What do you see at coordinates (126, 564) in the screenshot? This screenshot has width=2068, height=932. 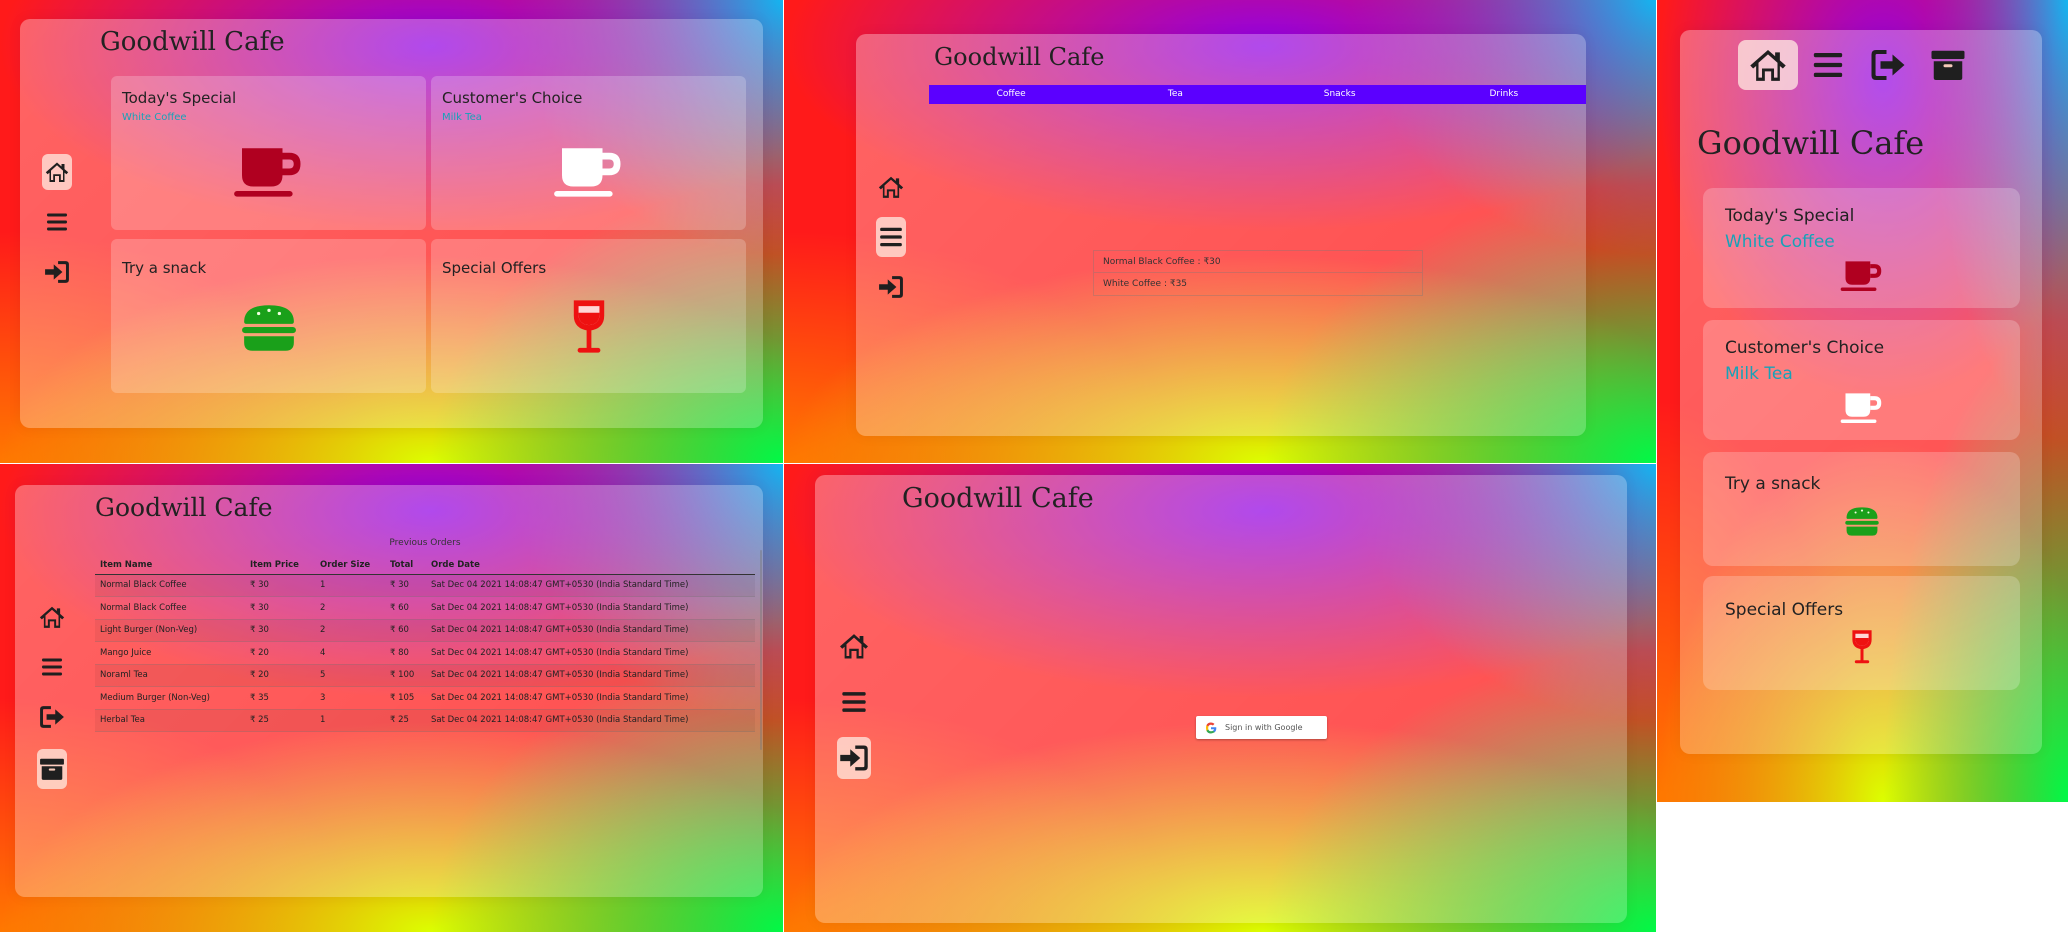 I see `column-header: Item Name` at bounding box center [126, 564].